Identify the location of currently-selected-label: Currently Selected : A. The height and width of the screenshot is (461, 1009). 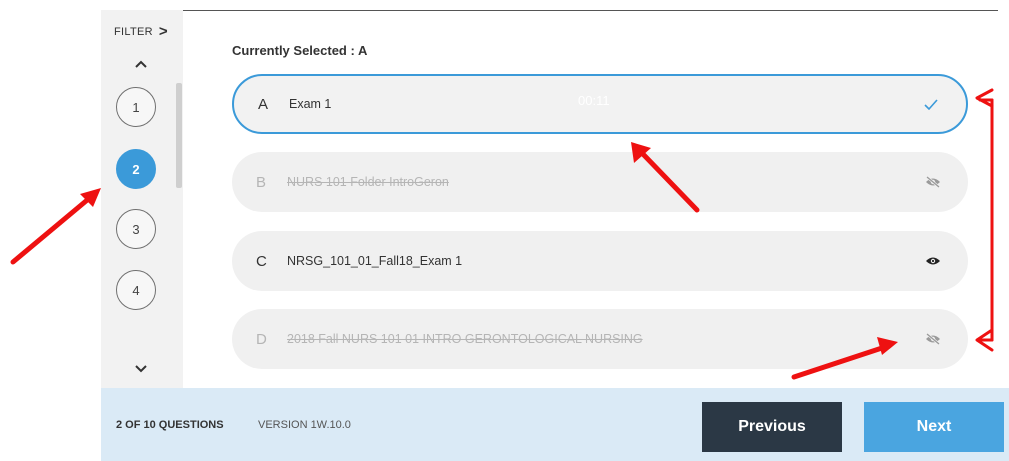
(300, 50).